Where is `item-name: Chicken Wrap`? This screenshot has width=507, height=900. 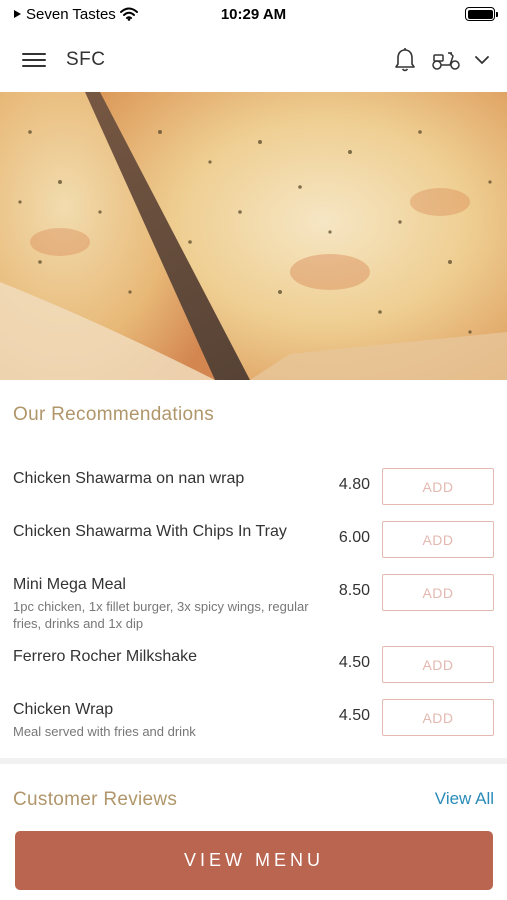 item-name: Chicken Wrap is located at coordinates (63, 709).